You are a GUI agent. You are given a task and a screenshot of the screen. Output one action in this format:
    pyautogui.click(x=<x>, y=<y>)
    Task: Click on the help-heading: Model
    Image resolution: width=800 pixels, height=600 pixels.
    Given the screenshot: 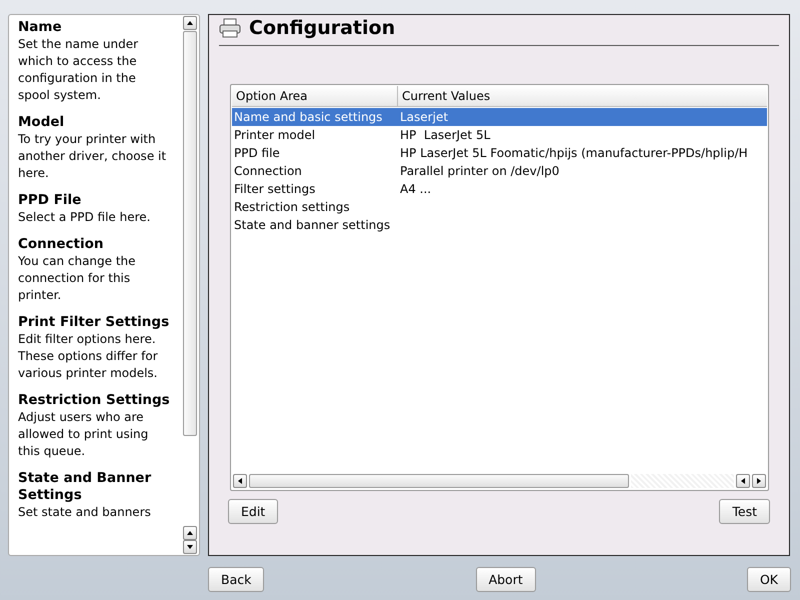 What is the action you would take?
    pyautogui.click(x=42, y=122)
    